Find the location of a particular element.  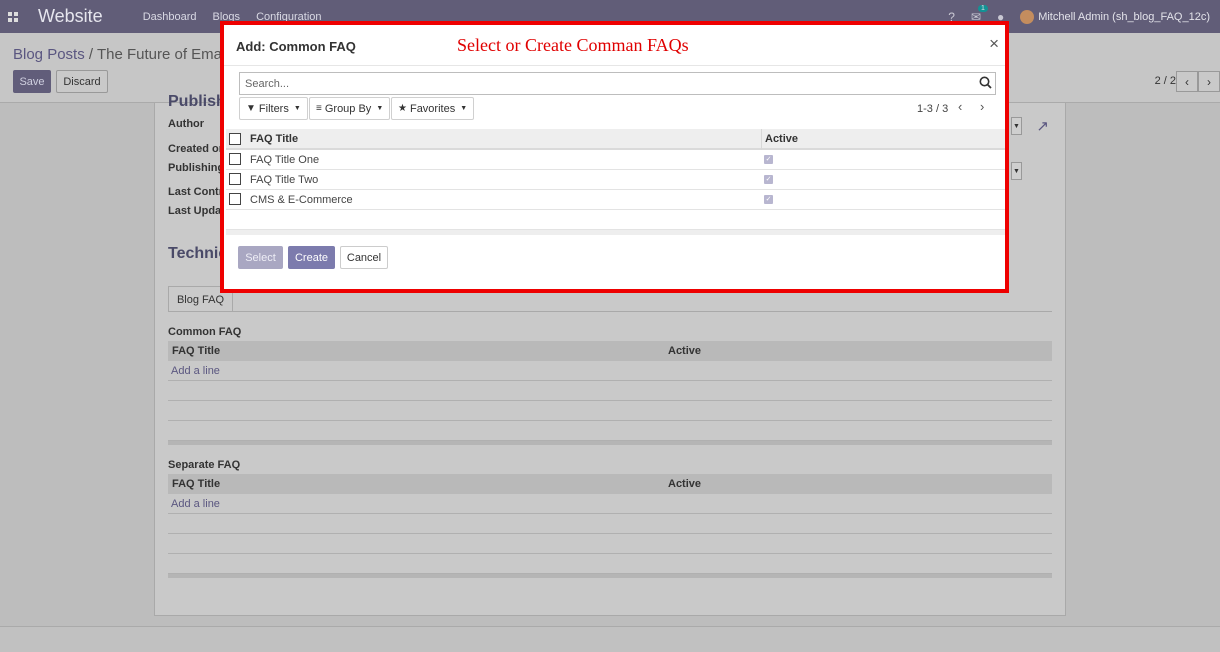

list-footer is located at coordinates (615, 232).